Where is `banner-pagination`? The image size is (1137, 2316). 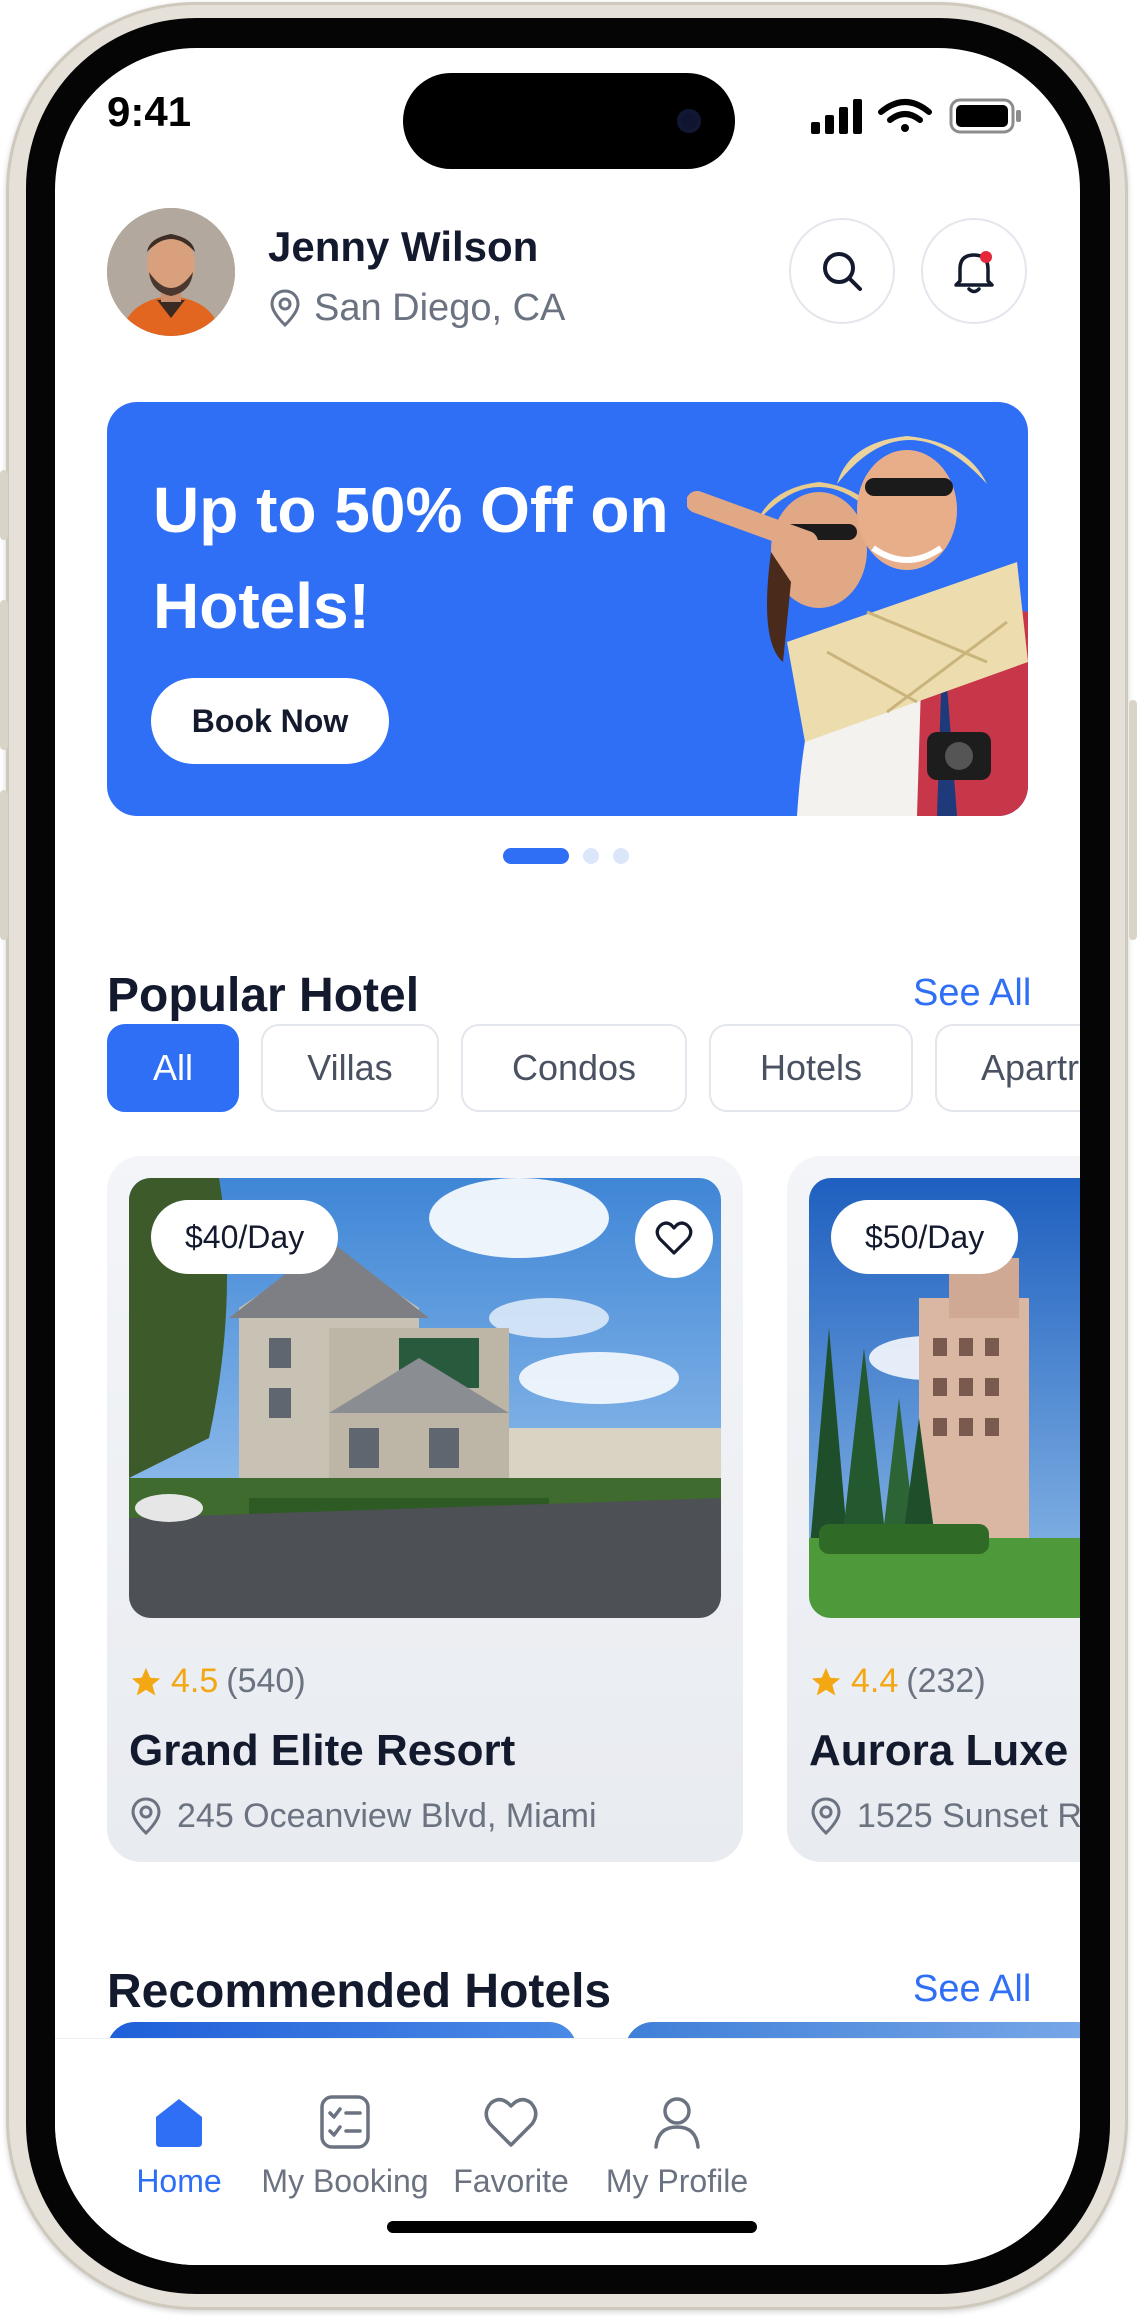
banner-pagination is located at coordinates (566, 856).